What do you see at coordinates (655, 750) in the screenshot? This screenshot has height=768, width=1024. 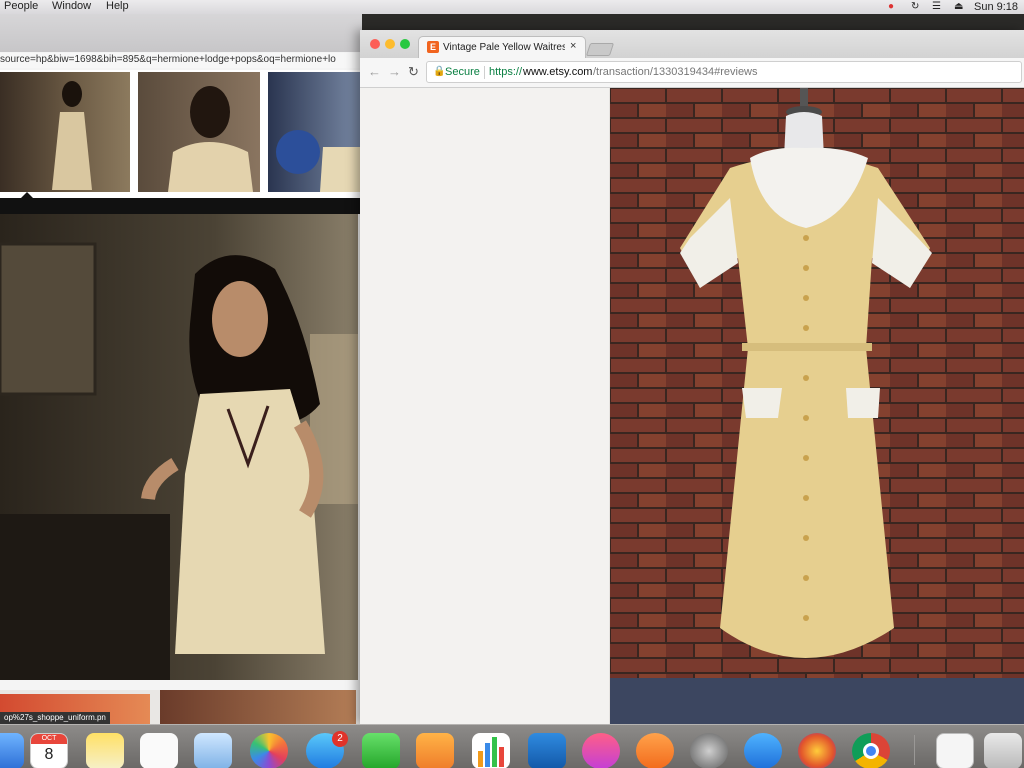 I see `ibooks-icon` at bounding box center [655, 750].